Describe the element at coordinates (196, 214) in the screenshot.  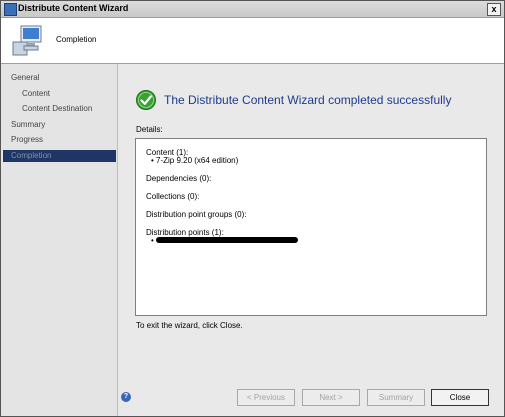
I see `details-dp-groups: Distribution point groups (0):` at that location.